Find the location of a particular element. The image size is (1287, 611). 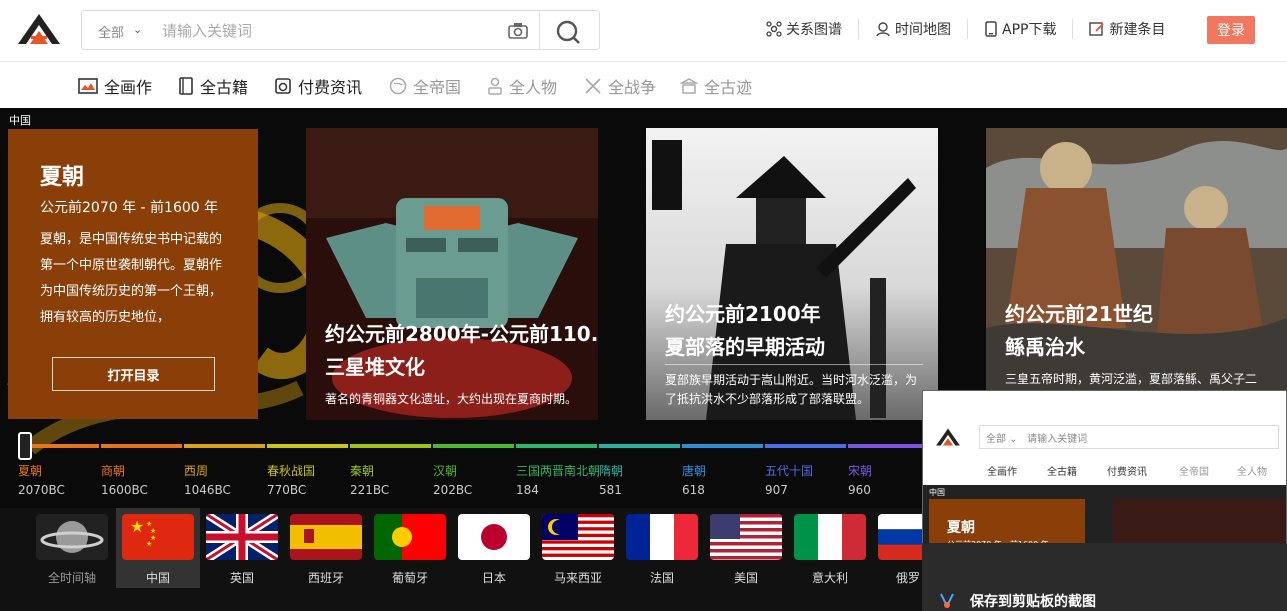

russia-flag-icon is located at coordinates (900, 537).